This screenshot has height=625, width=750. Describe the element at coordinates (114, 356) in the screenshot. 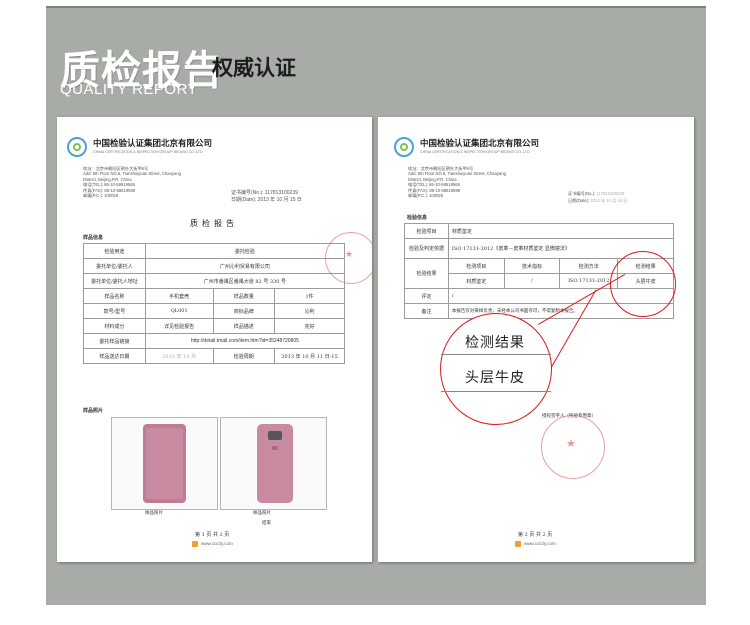

I see `table-cell: 样品送达日期` at that location.